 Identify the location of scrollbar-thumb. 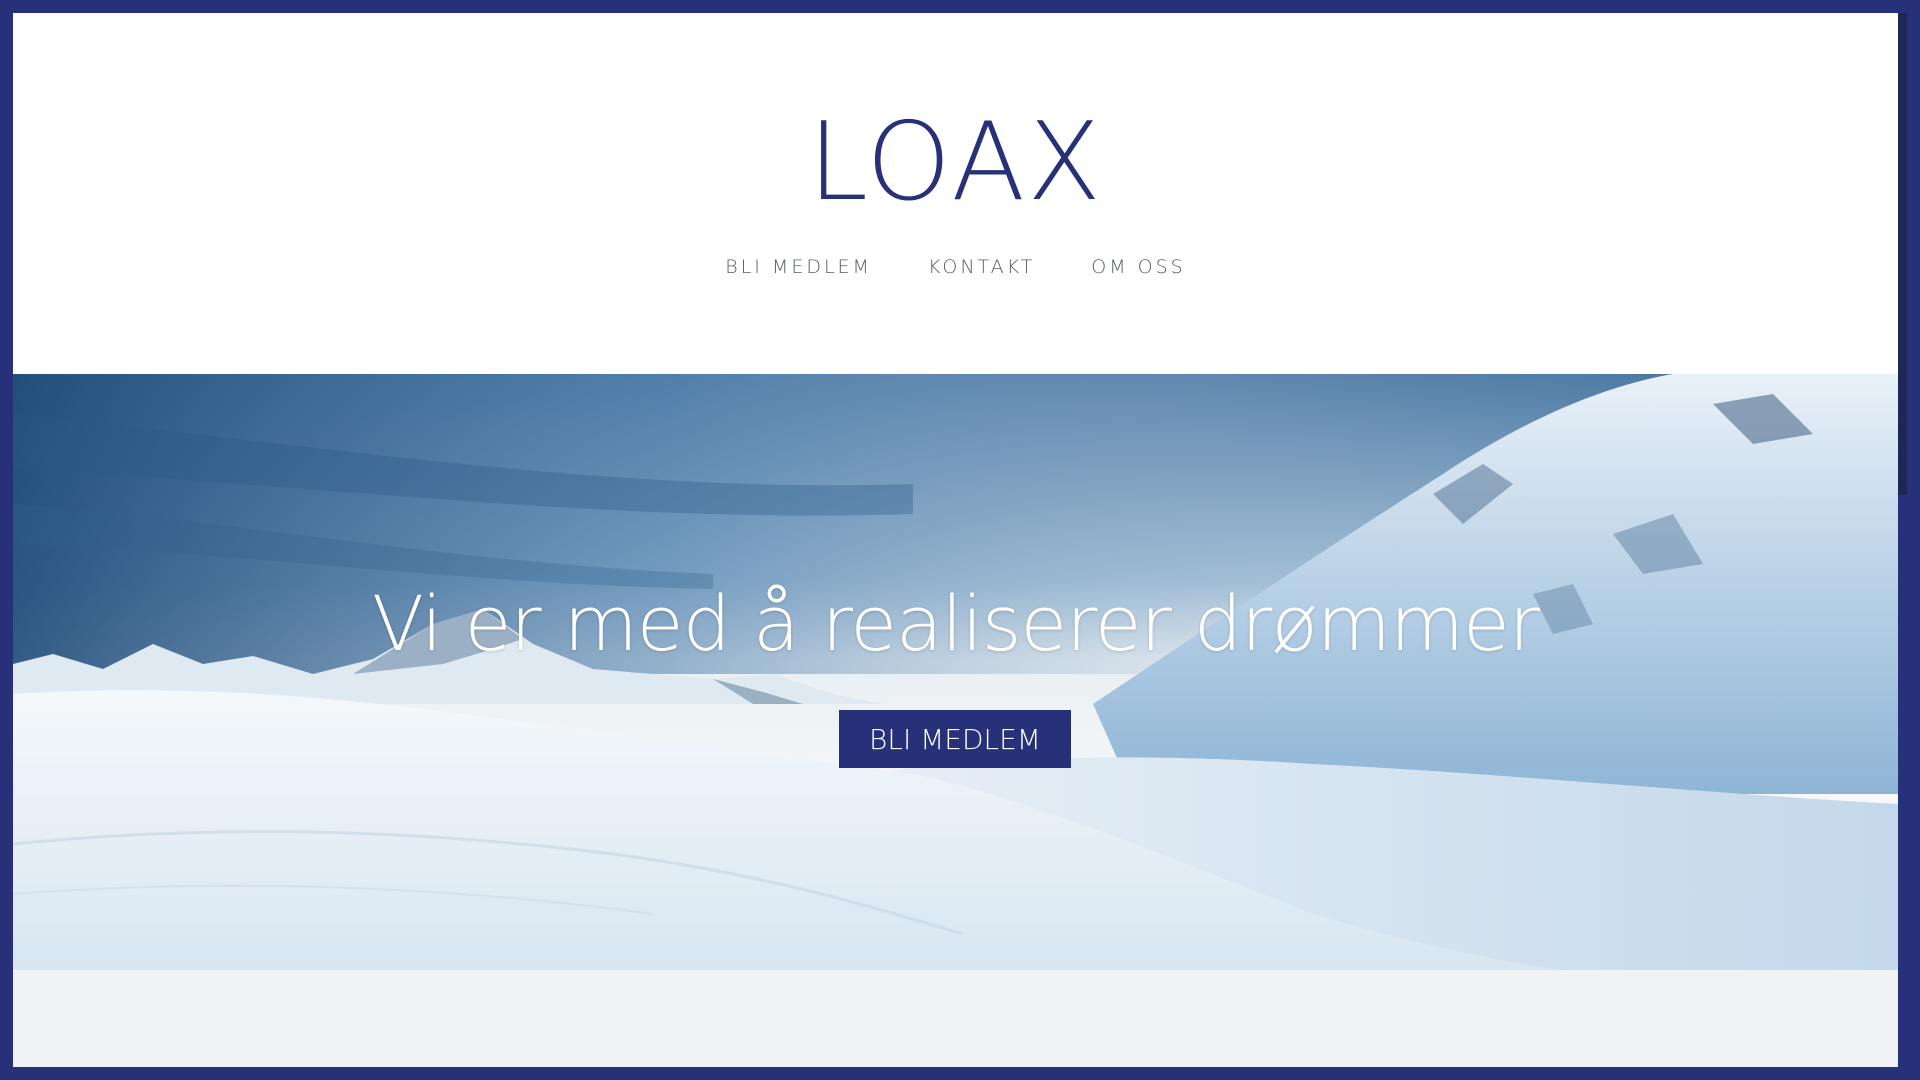
(1902, 254).